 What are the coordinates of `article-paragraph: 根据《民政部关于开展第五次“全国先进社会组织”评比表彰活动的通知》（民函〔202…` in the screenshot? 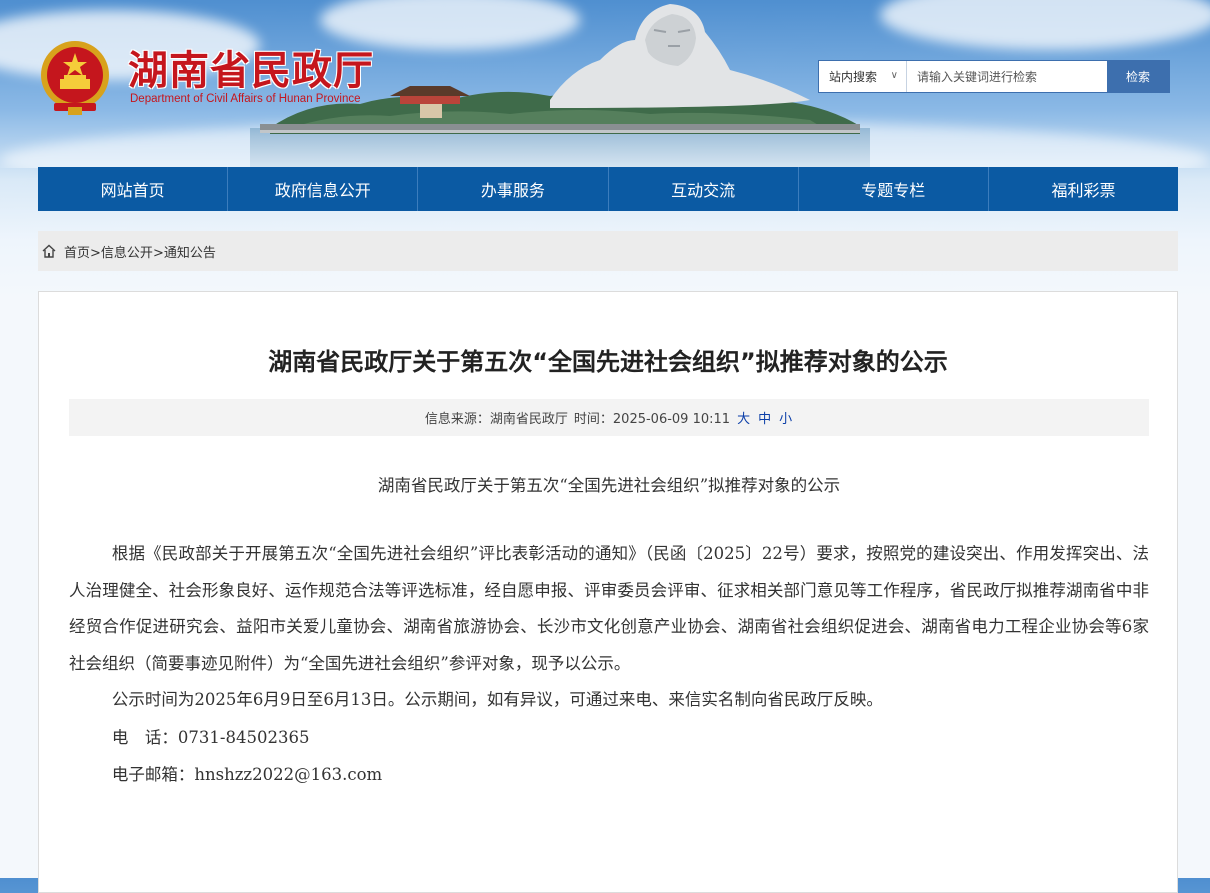 It's located at (609, 608).